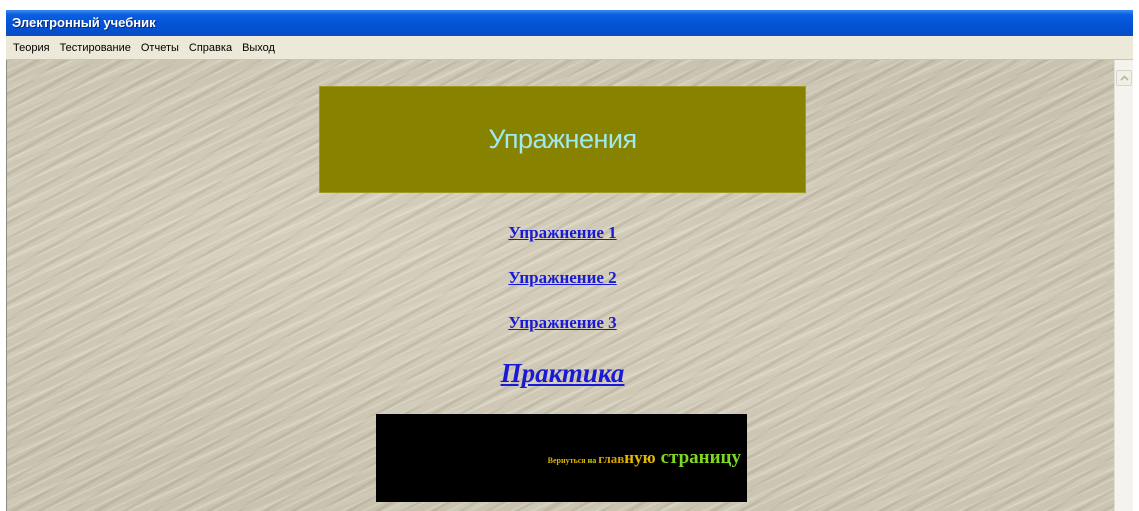 This screenshot has width=1139, height=511. I want to click on banner-title: Упражнения, so click(562, 139).